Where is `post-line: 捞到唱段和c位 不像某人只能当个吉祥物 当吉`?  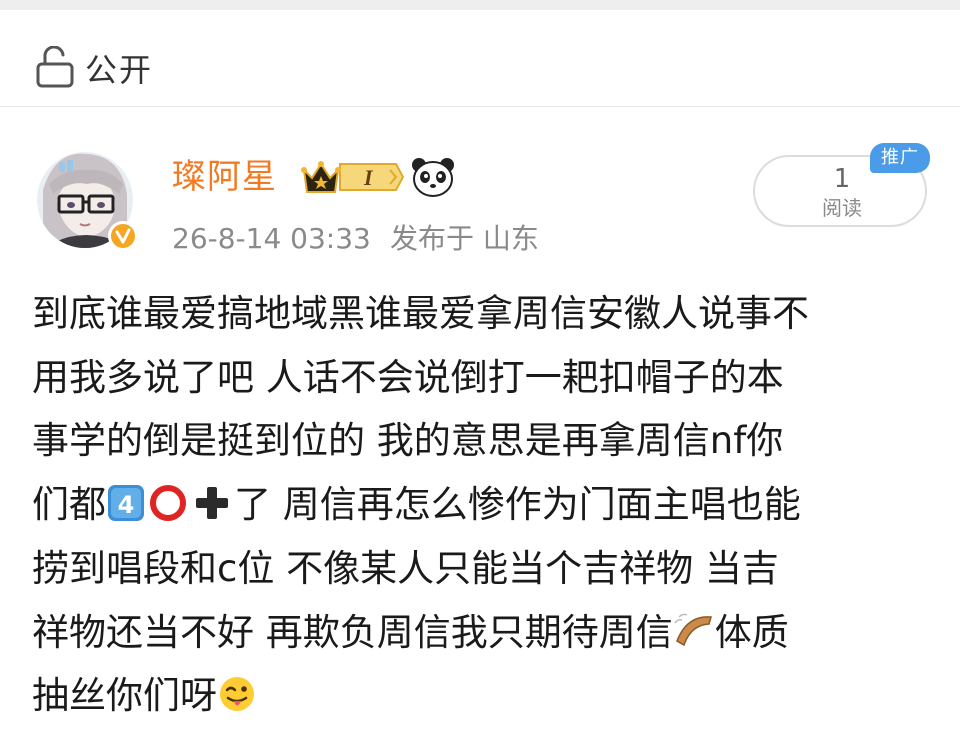
post-line: 捞到唱段和c位 不像某人只能当个吉祥物 当吉 is located at coordinates (405, 568).